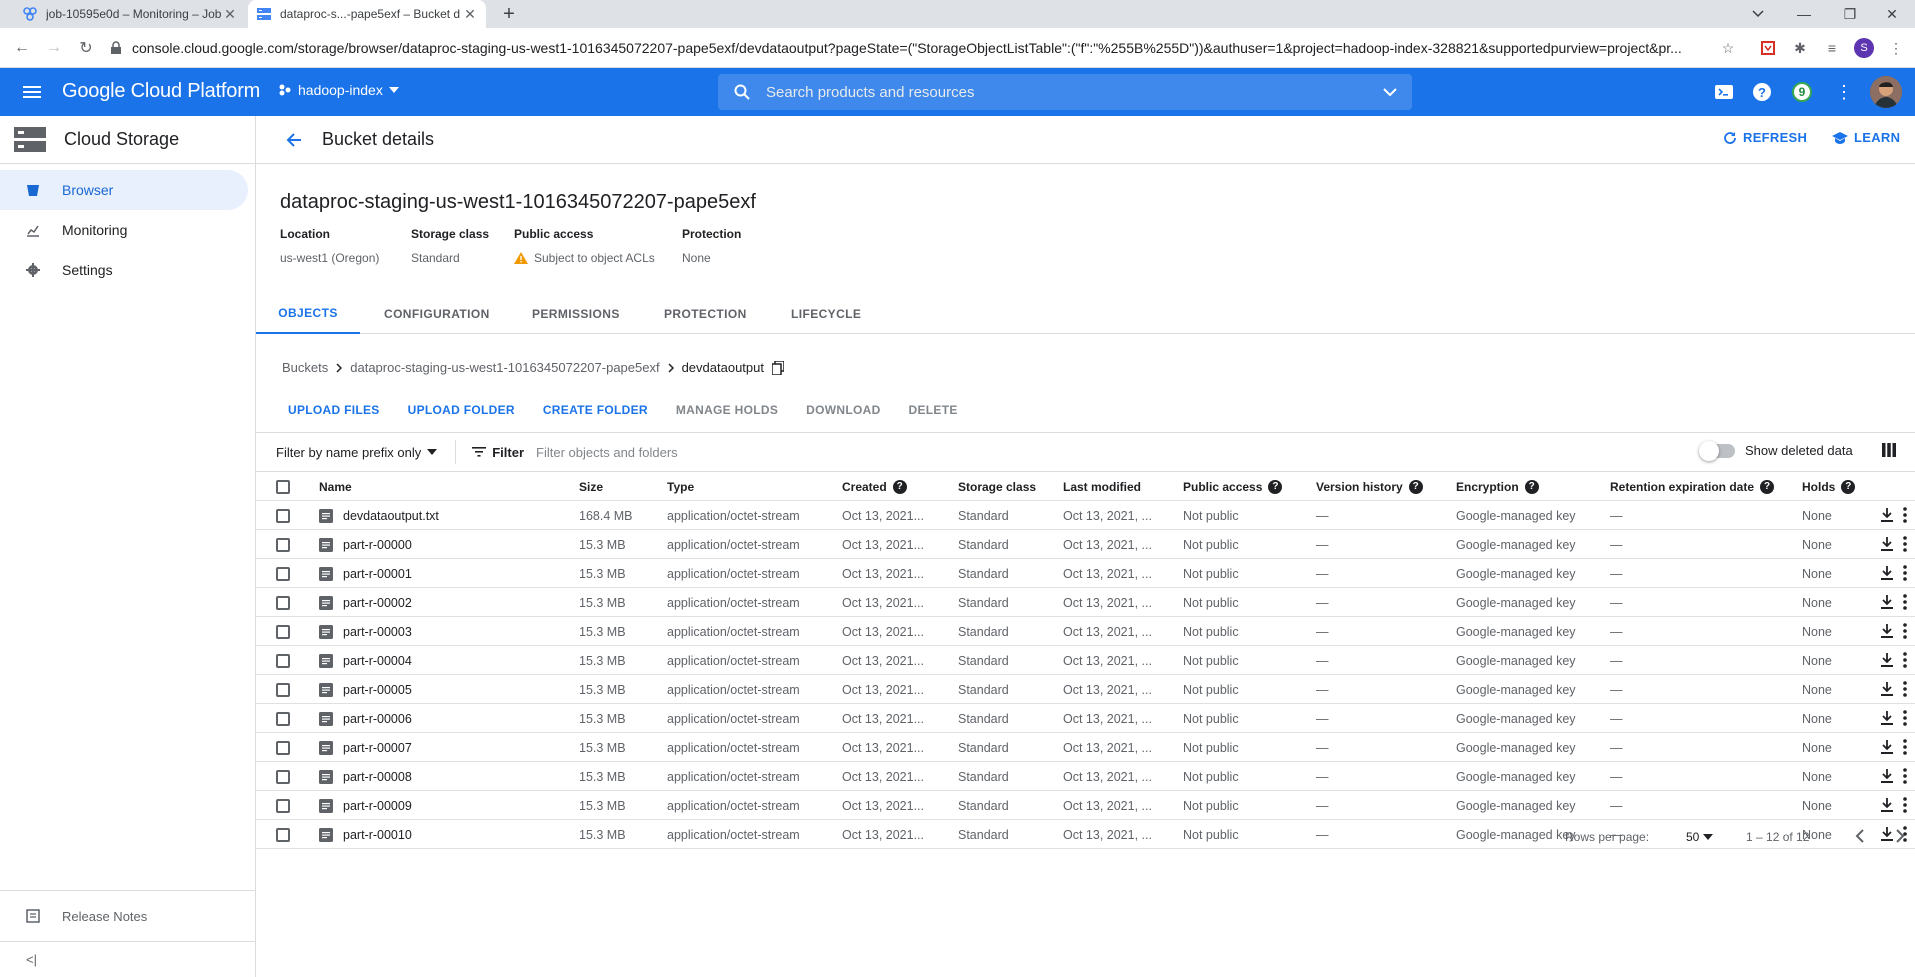 The height and width of the screenshot is (977, 1915). Describe the element at coordinates (1800, 48) in the screenshot. I see `puzzle-icon: ✱` at that location.